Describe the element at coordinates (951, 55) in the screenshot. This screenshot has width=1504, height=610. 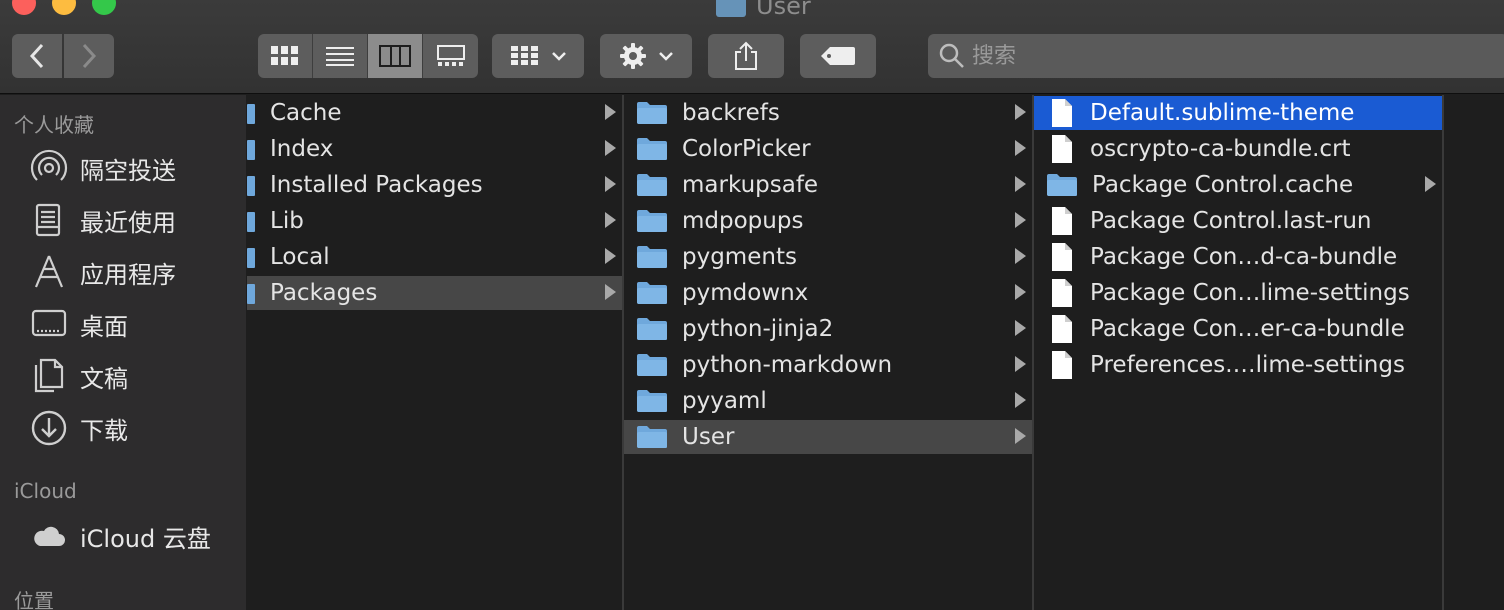
I see `search-icon` at that location.